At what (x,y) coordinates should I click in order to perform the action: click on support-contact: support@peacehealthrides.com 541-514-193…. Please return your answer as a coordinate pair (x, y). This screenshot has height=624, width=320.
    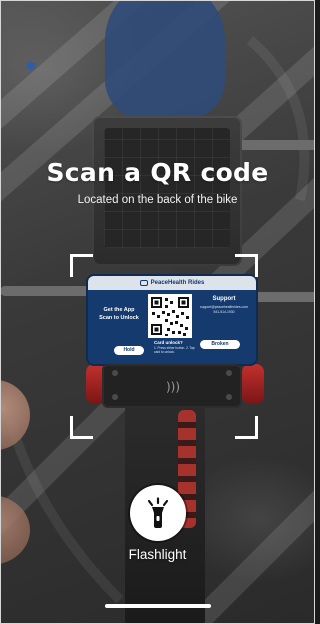
    Looking at the image, I should click on (224, 309).